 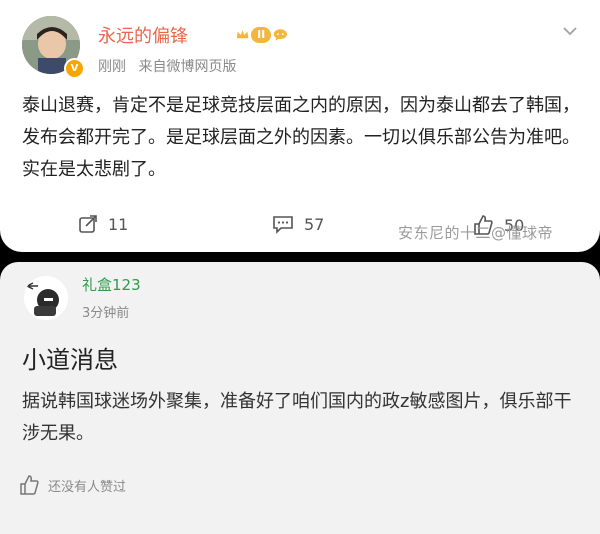 I want to click on chat-bubble-icon, so click(x=281, y=35).